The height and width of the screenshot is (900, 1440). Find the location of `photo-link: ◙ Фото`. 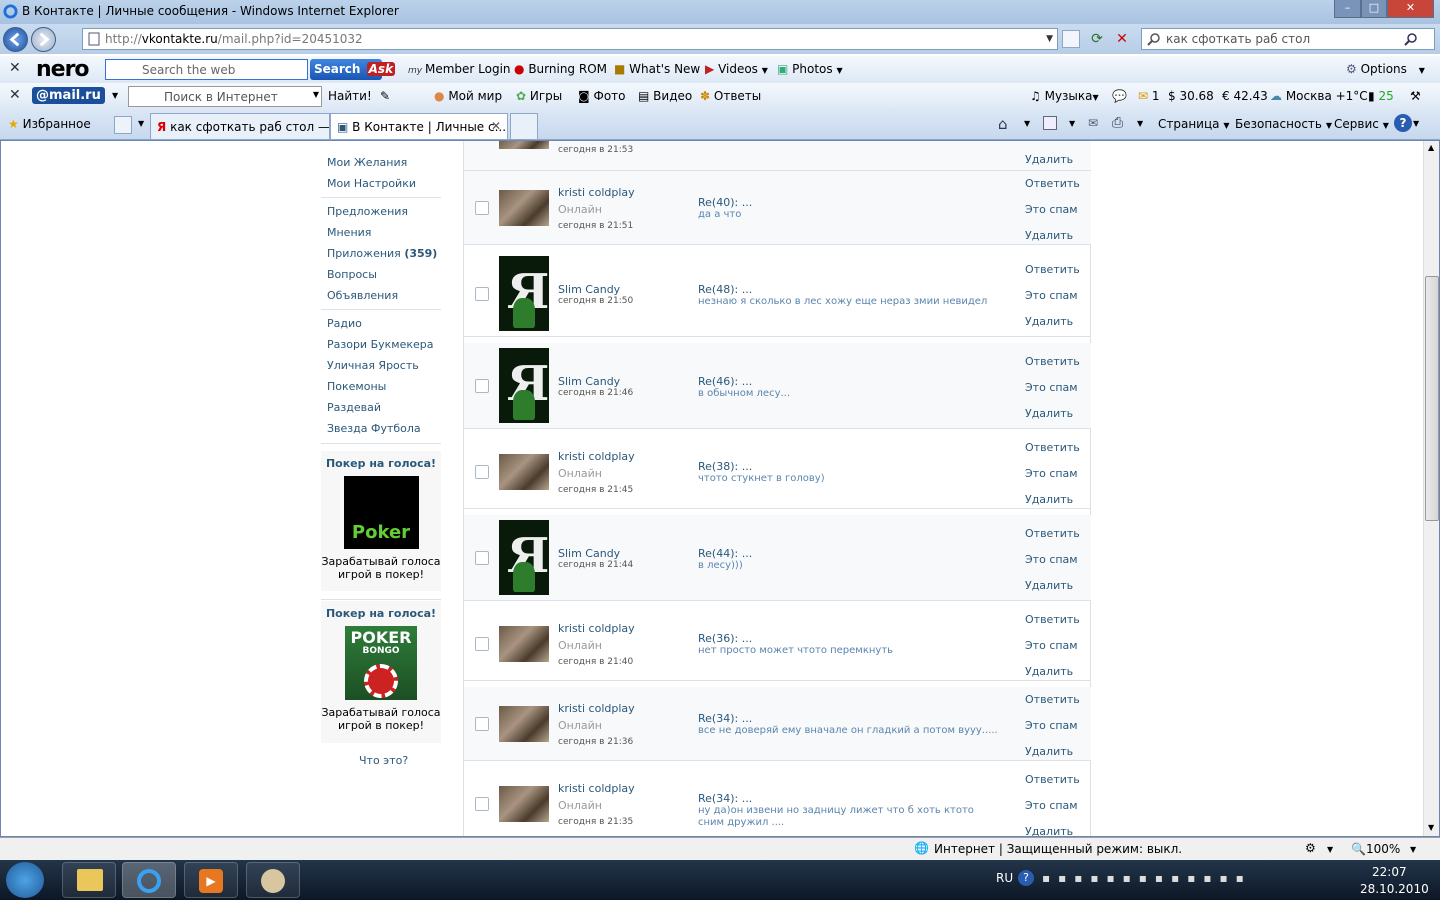

photo-link: ◙ Фото is located at coordinates (602, 96).